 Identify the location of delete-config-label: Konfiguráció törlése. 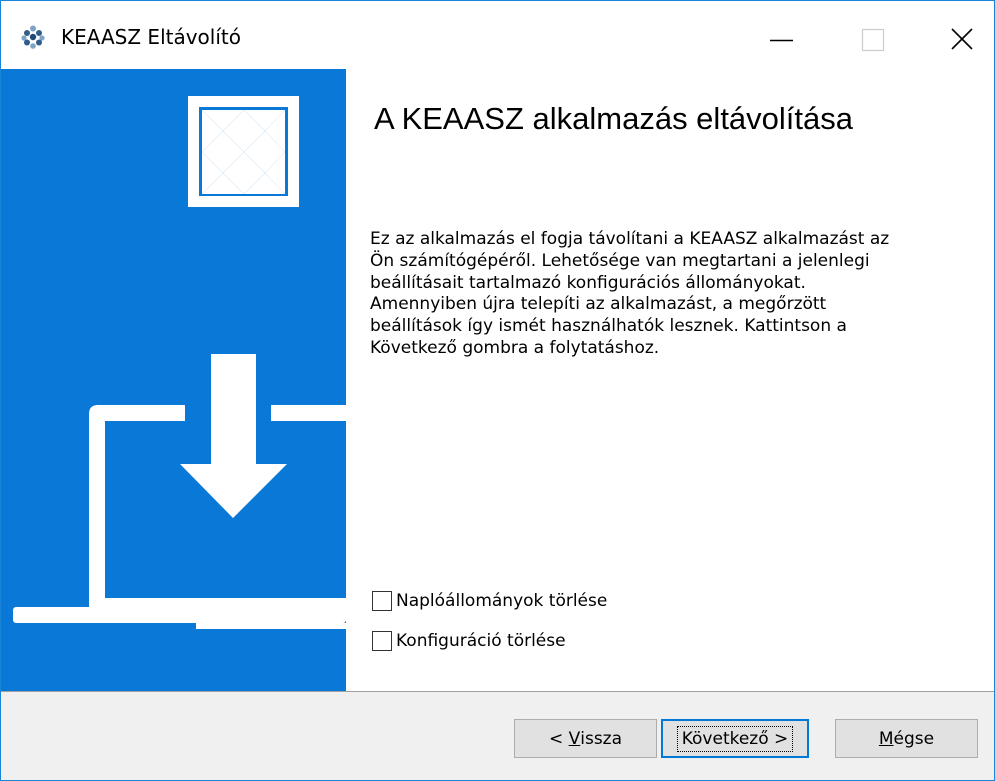
(481, 641).